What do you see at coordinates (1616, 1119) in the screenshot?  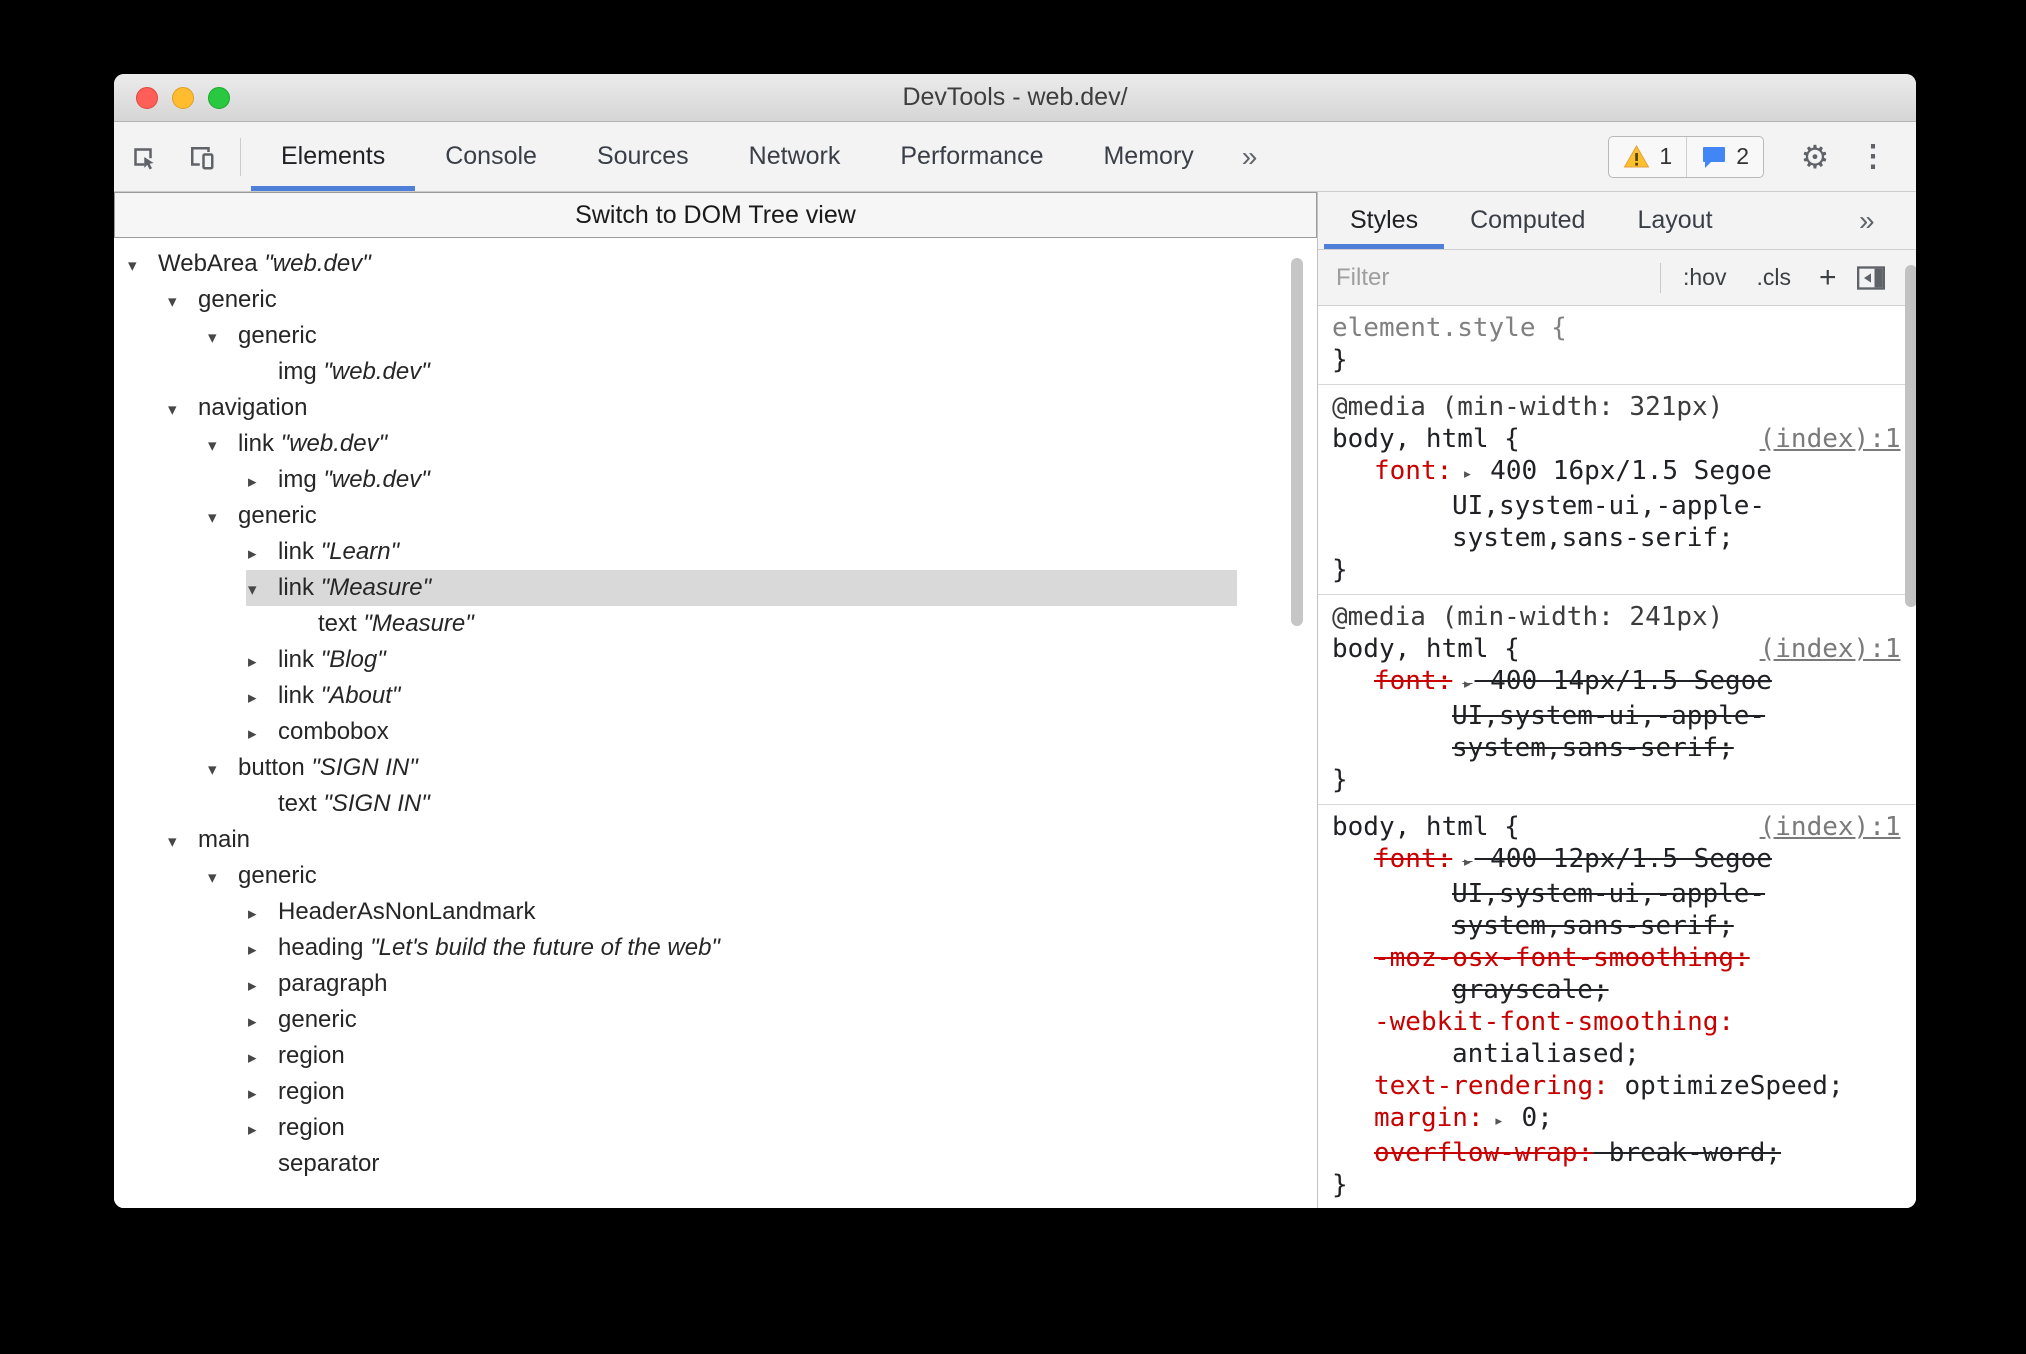 I see `css-declaration: margin: ▸ 0;` at bounding box center [1616, 1119].